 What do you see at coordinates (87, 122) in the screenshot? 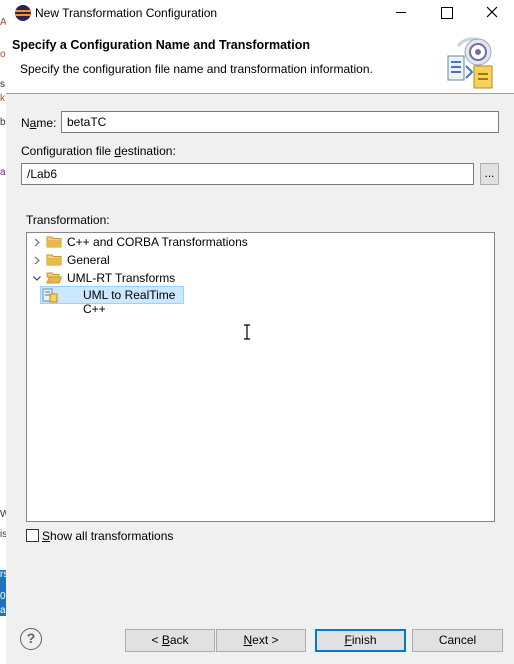
I see `name-value: betaTC` at bounding box center [87, 122].